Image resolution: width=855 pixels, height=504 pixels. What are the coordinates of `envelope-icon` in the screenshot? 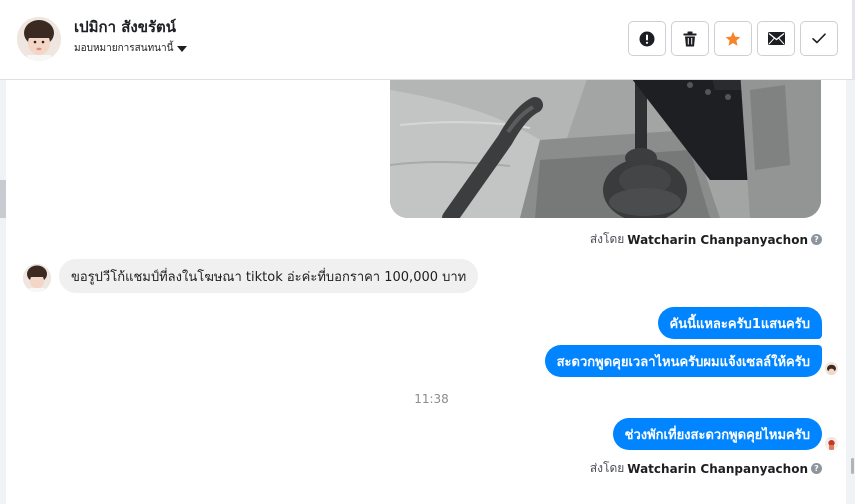 It's located at (776, 38).